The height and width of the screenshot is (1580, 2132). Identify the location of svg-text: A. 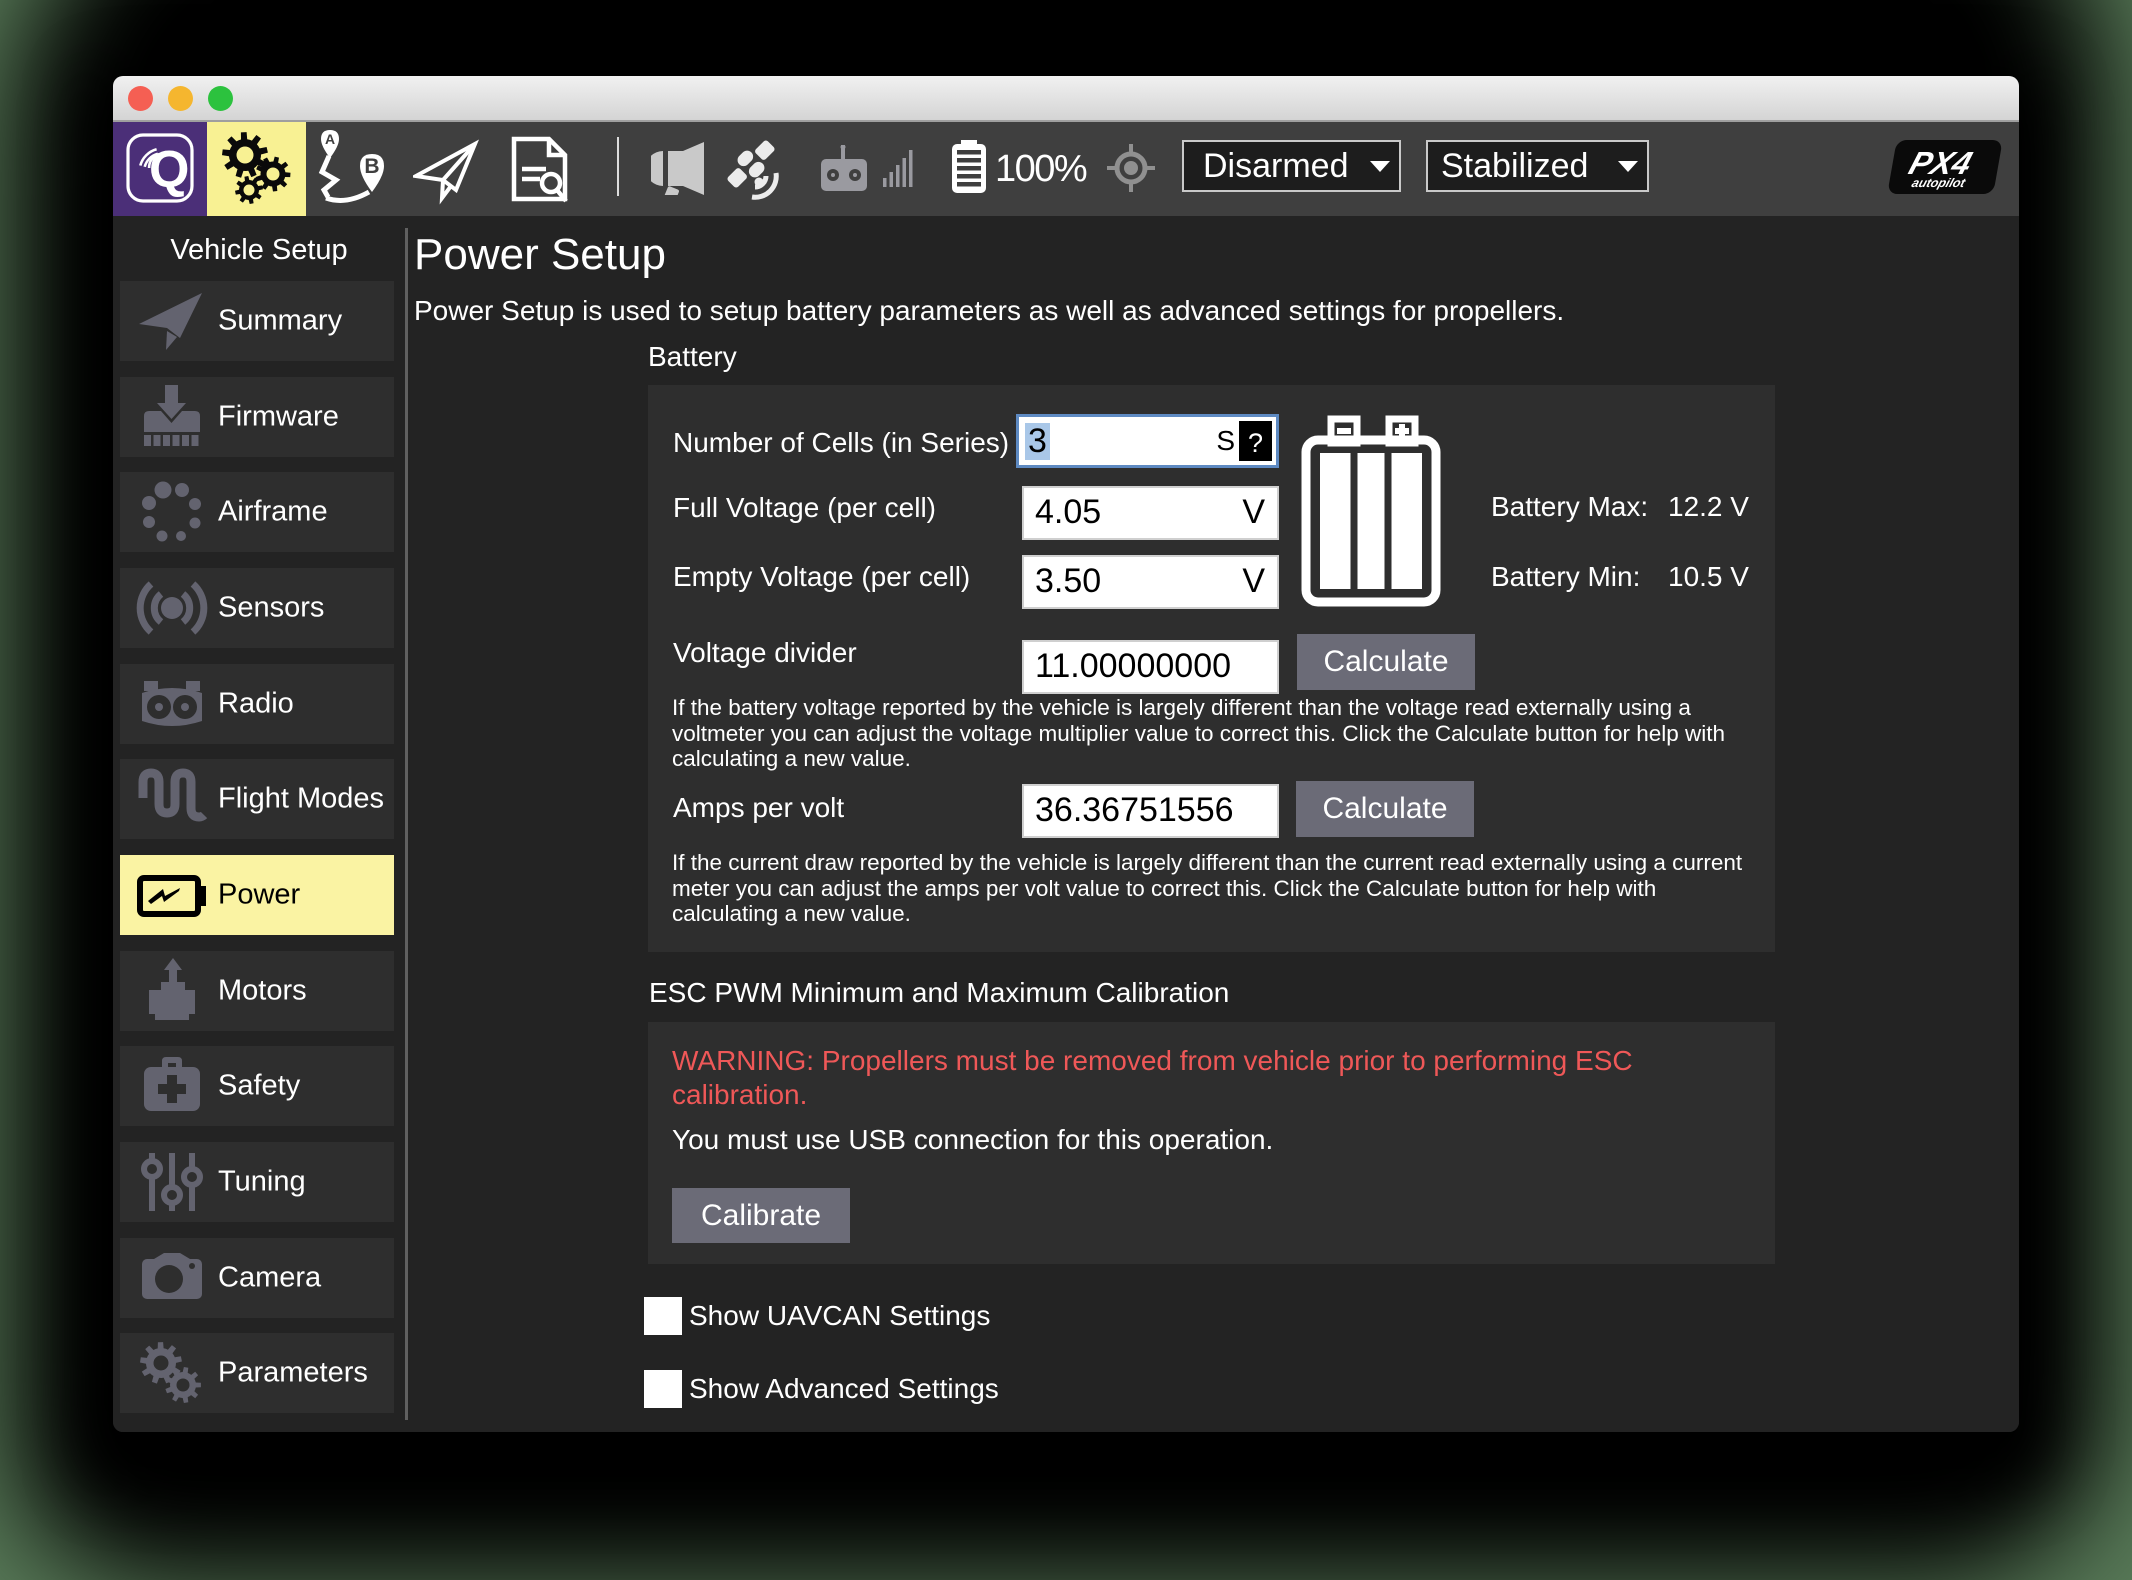
(330, 139).